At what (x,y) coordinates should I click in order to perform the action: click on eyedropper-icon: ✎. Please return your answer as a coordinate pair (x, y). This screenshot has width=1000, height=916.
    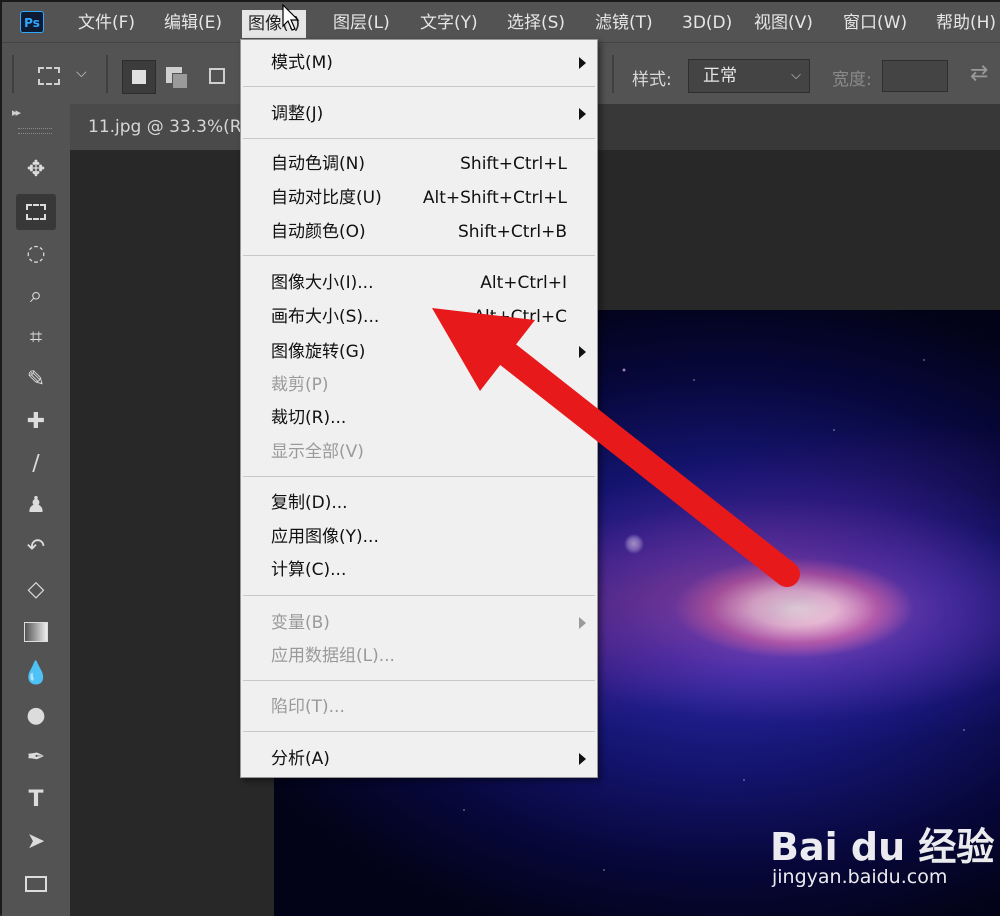
    Looking at the image, I should click on (36, 380).